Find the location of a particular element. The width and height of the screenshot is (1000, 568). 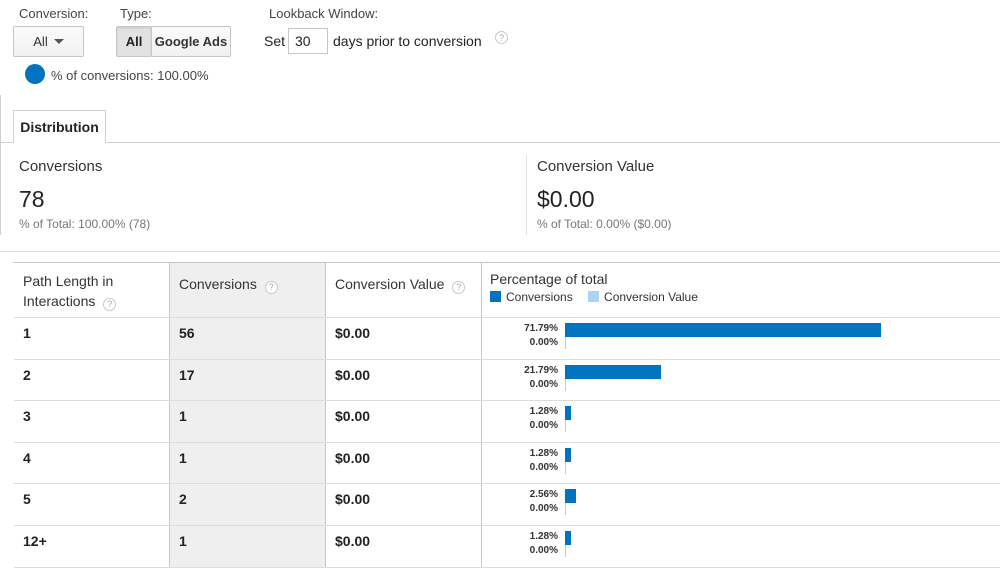

cell-path-length: 4 is located at coordinates (92, 463).